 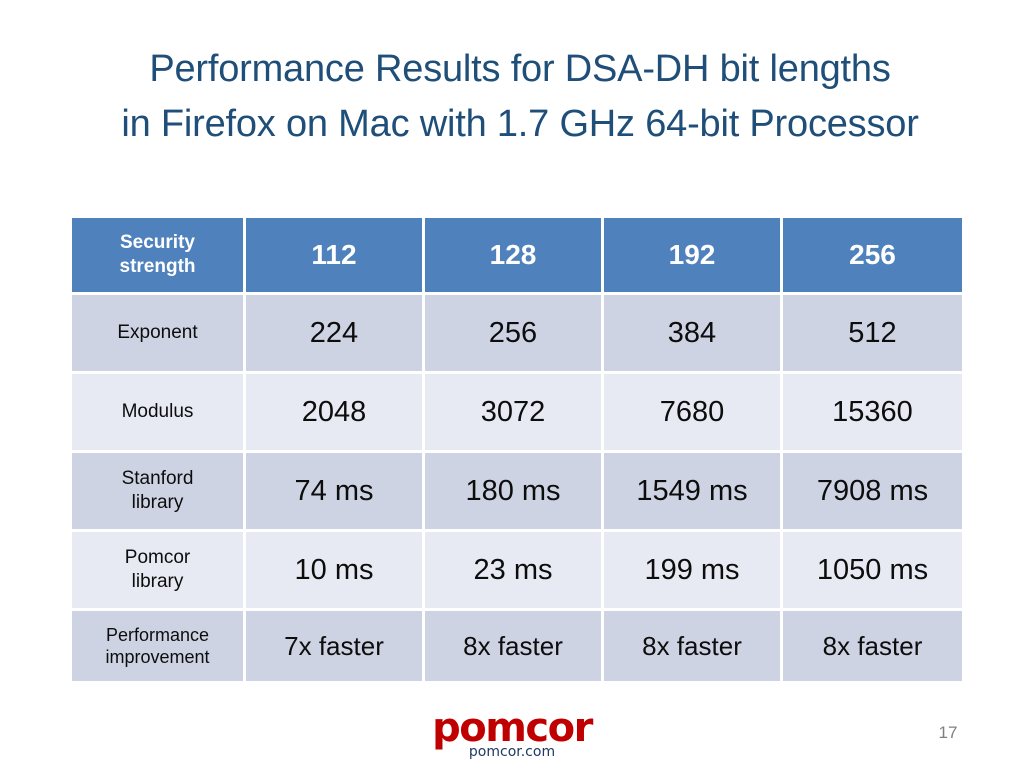 I want to click on header-strength-256: 256, so click(x=872, y=256).